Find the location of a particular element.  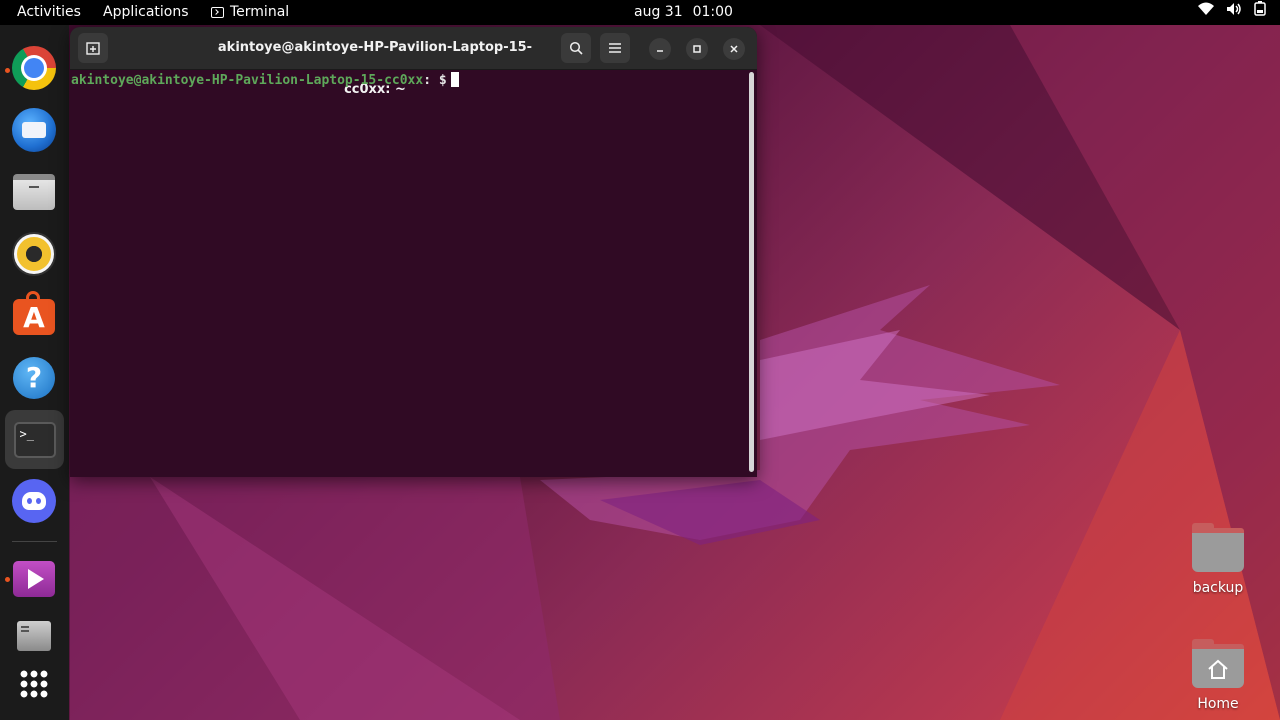

dock-item-chrome is located at coordinates (34, 68).